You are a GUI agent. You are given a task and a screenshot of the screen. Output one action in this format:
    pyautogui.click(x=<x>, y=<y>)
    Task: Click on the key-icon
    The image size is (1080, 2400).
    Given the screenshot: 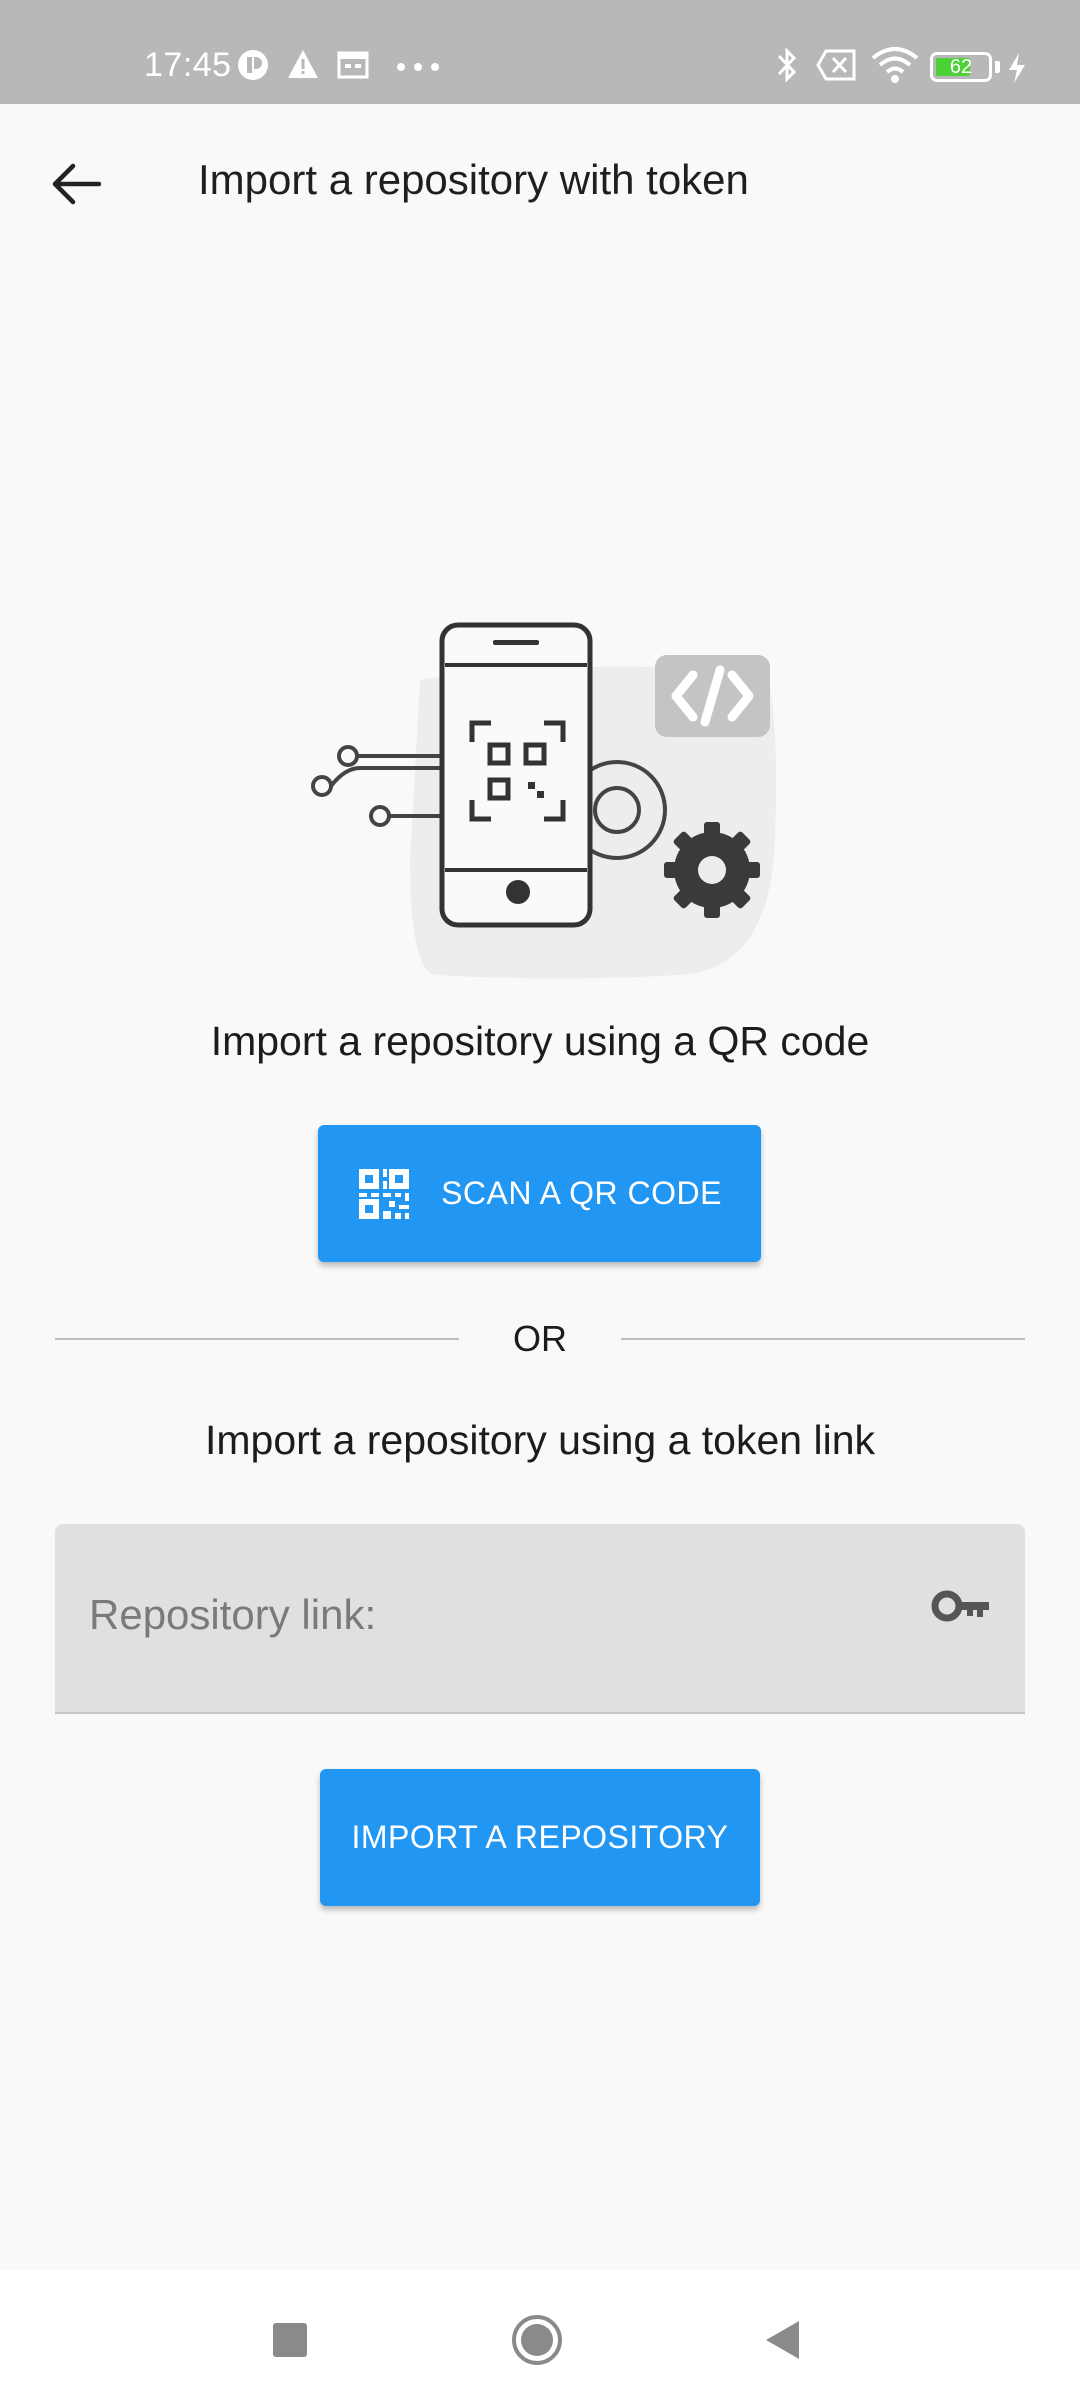 What is the action you would take?
    pyautogui.click(x=960, y=1606)
    